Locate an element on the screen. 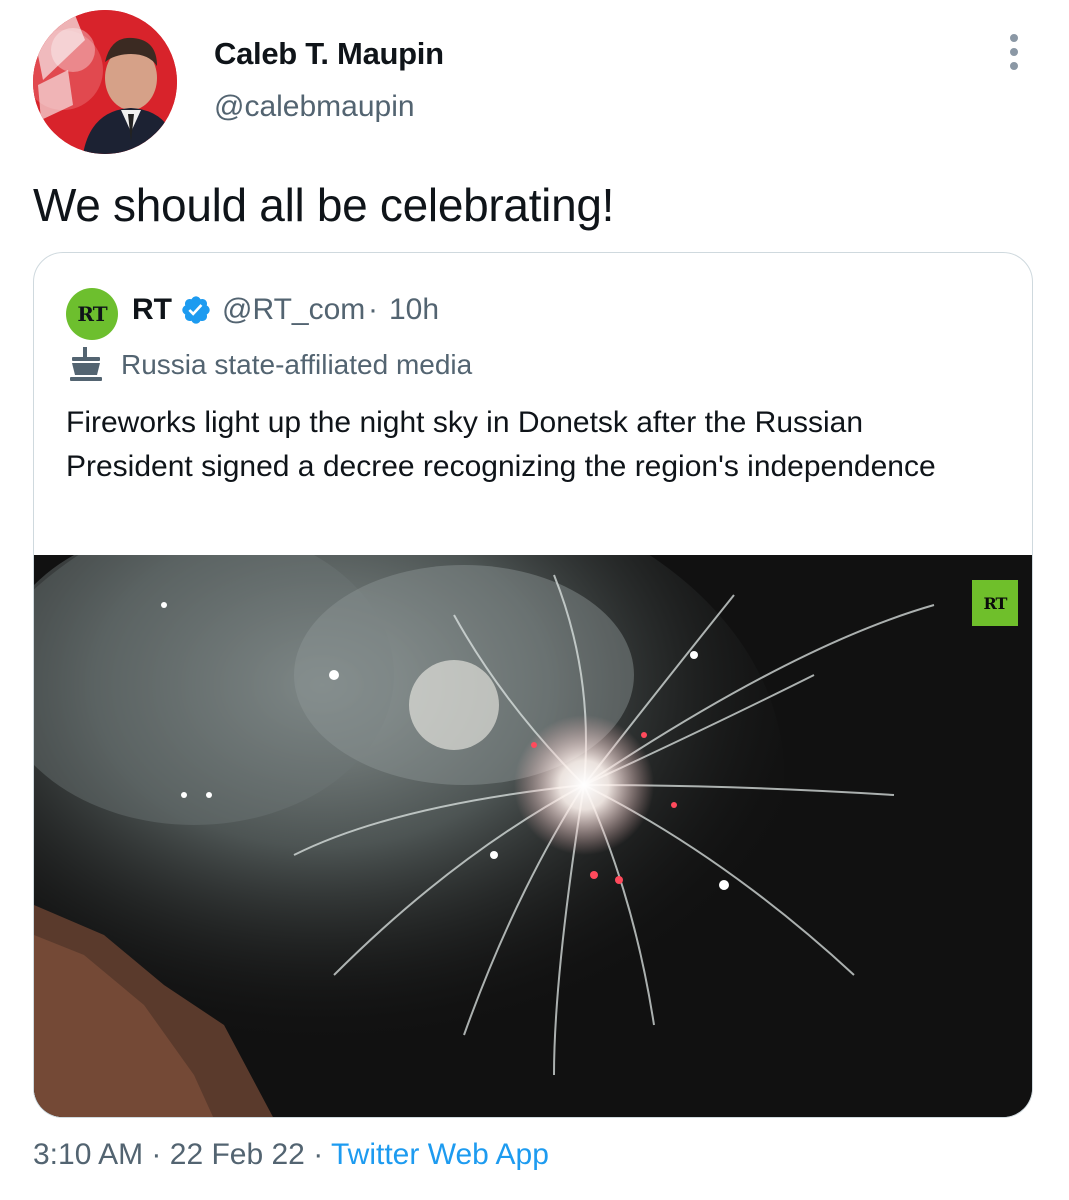 This screenshot has height=1200, width=1069. author-avatar-image is located at coordinates (105, 82).